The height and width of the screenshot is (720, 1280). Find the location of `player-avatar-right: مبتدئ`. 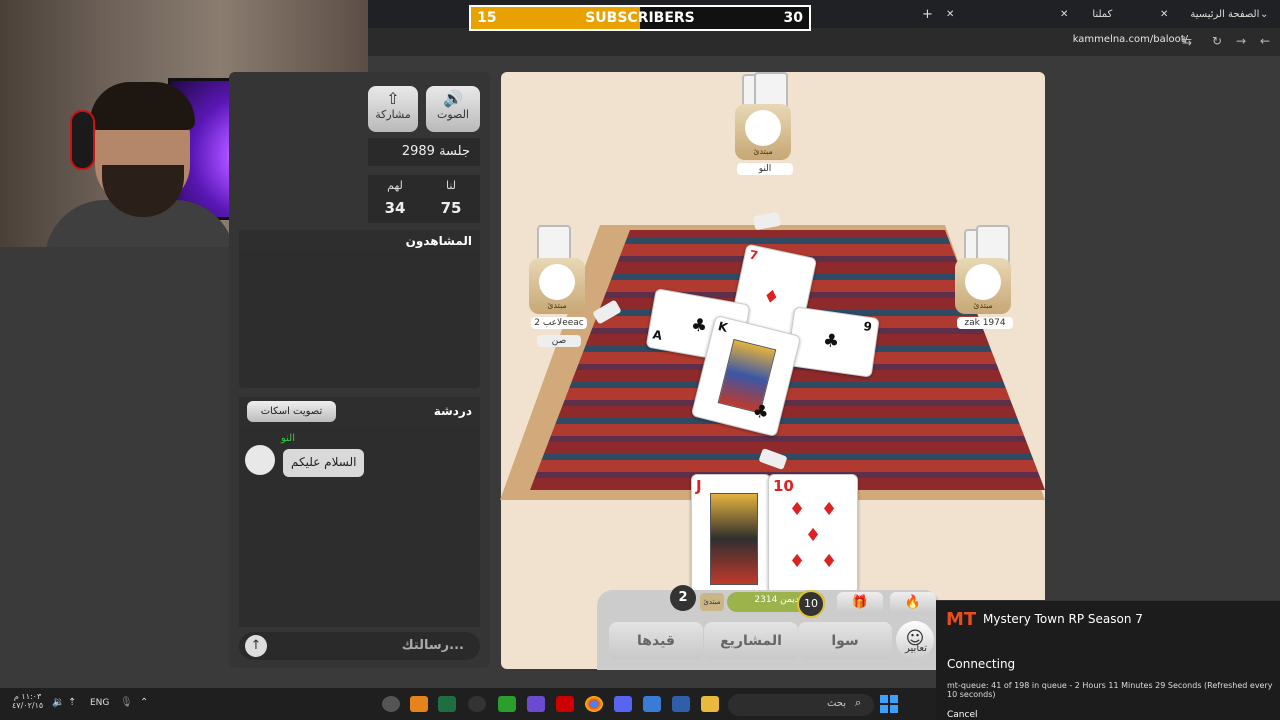

player-avatar-right: مبتدئ is located at coordinates (983, 286).